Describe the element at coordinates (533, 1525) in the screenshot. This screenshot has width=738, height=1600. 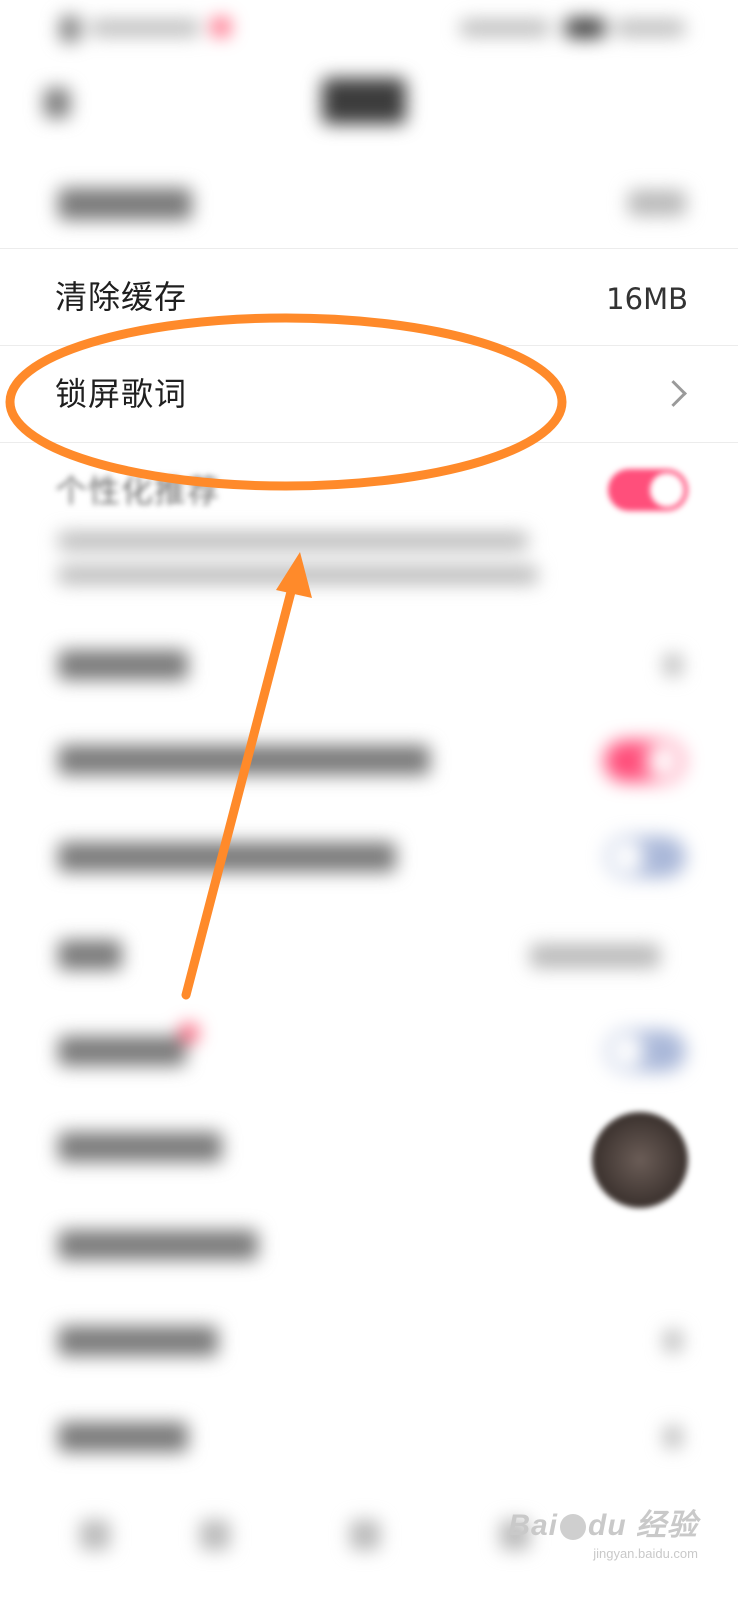
I see `watermark-brand-left: Bai` at that location.